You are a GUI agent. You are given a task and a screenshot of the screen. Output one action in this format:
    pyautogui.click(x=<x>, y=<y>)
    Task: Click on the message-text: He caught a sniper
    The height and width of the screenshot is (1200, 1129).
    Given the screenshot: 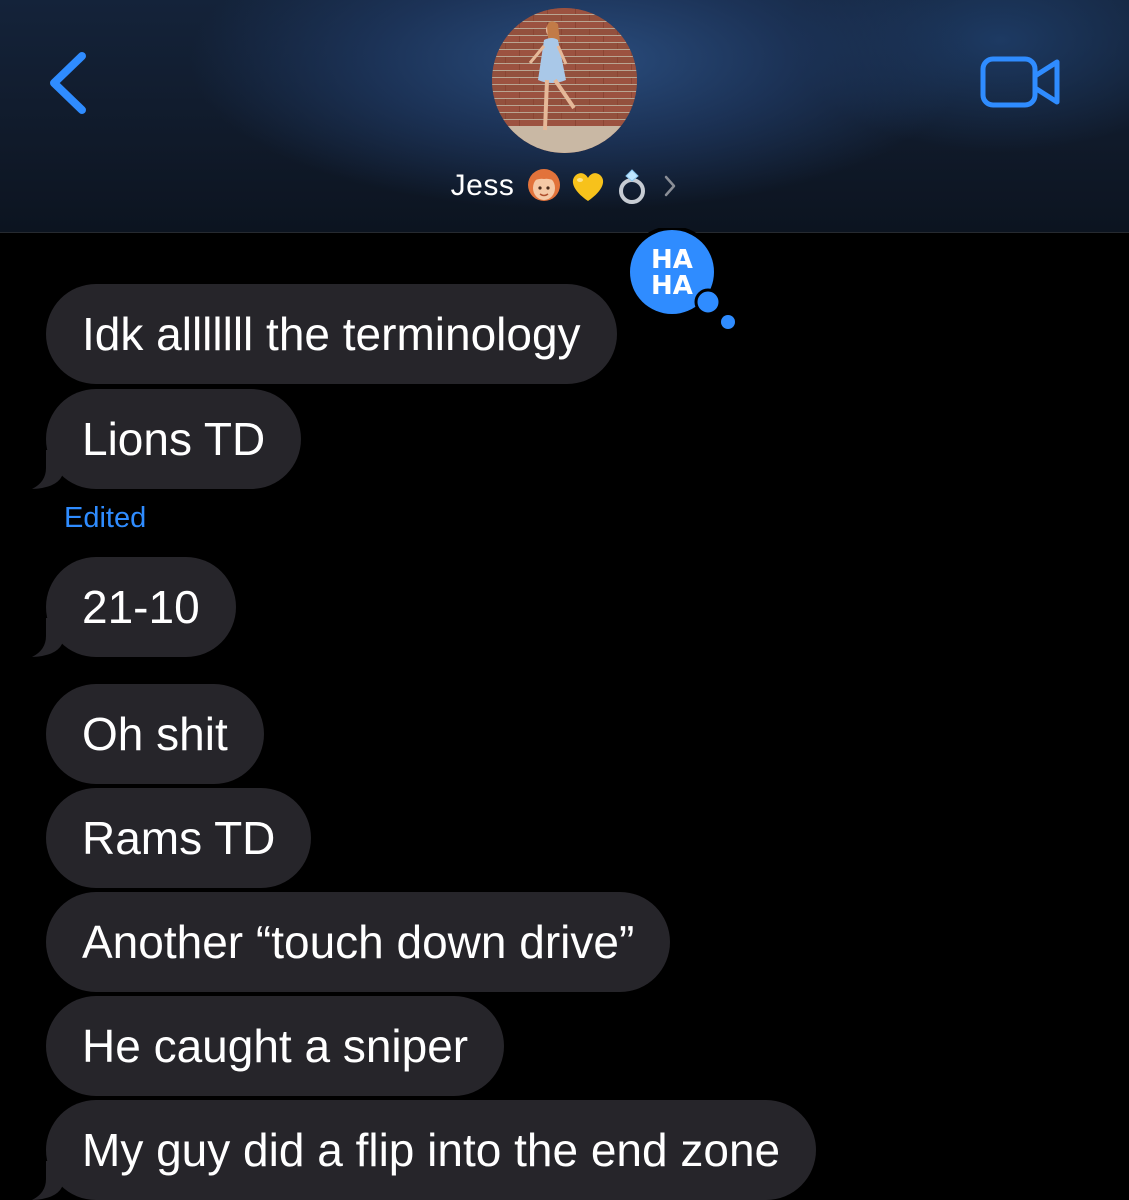 What is the action you would take?
    pyautogui.click(x=275, y=1046)
    